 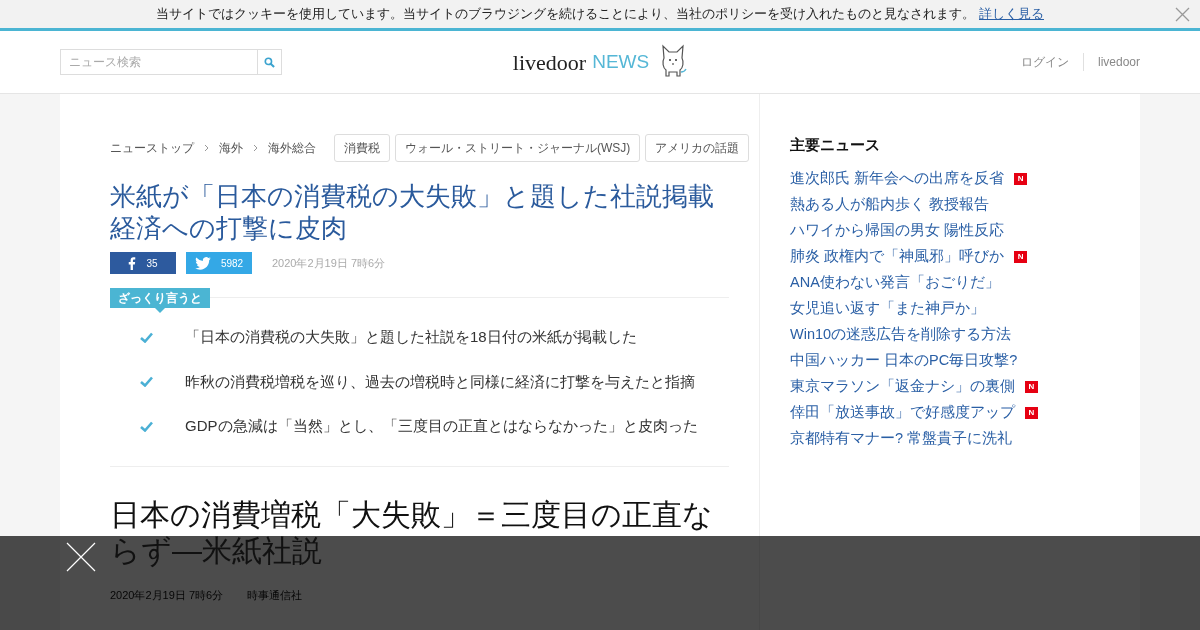 I want to click on dog-mascot-icon, so click(x=673, y=62).